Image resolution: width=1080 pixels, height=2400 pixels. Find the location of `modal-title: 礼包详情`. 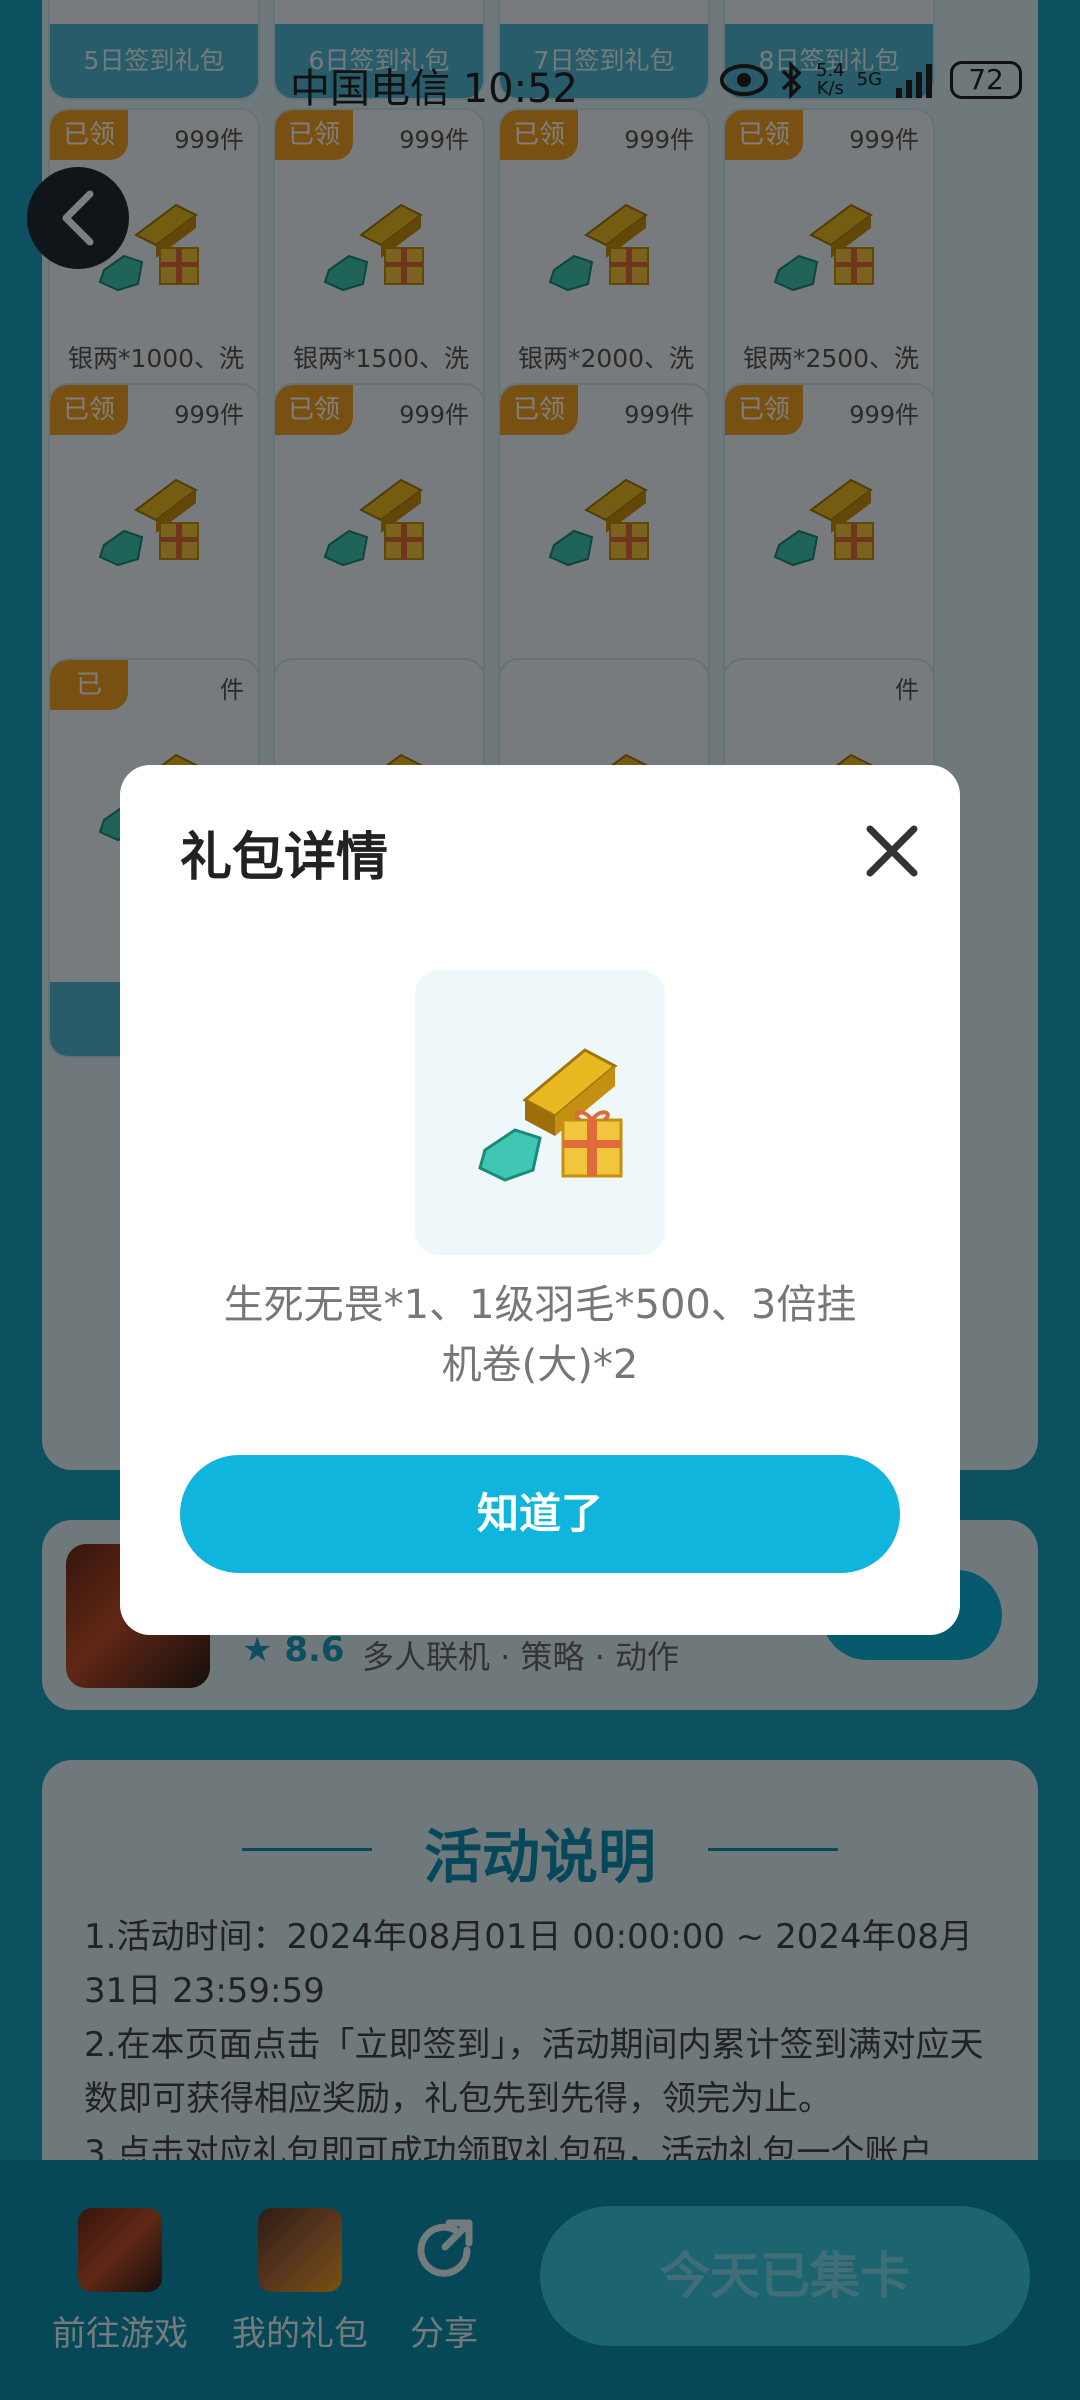

modal-title: 礼包详情 is located at coordinates (284, 858).